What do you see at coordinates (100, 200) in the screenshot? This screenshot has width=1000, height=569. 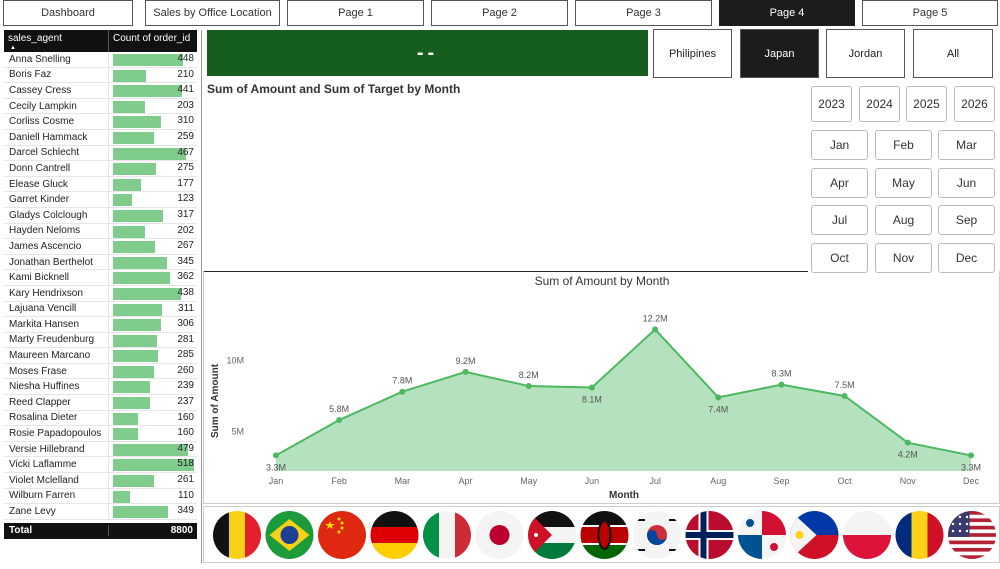 I see `table-row: Garret Kinder 123` at bounding box center [100, 200].